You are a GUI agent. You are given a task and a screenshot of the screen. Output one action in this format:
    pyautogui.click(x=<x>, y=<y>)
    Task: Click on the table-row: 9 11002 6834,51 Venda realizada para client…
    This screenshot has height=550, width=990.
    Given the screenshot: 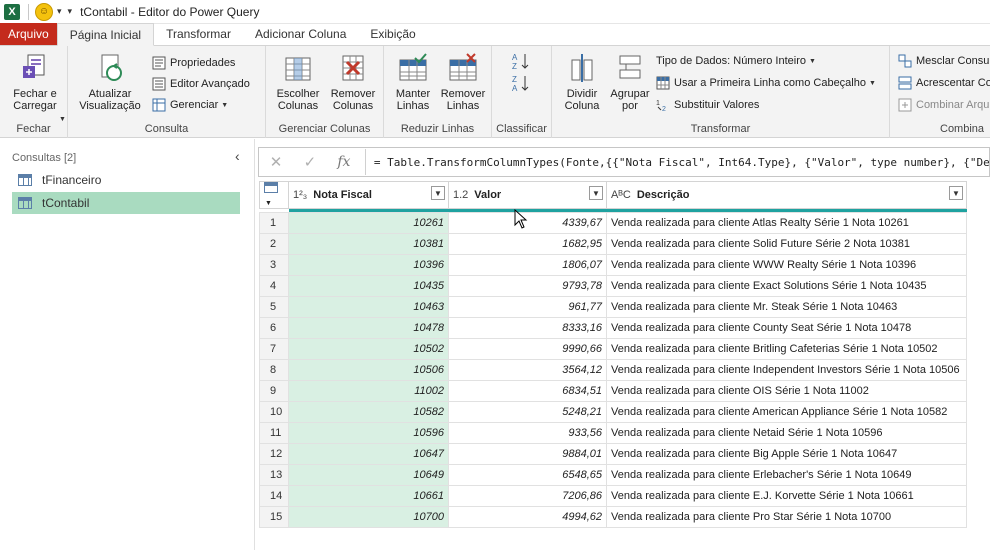 What is the action you would take?
    pyautogui.click(x=613, y=391)
    